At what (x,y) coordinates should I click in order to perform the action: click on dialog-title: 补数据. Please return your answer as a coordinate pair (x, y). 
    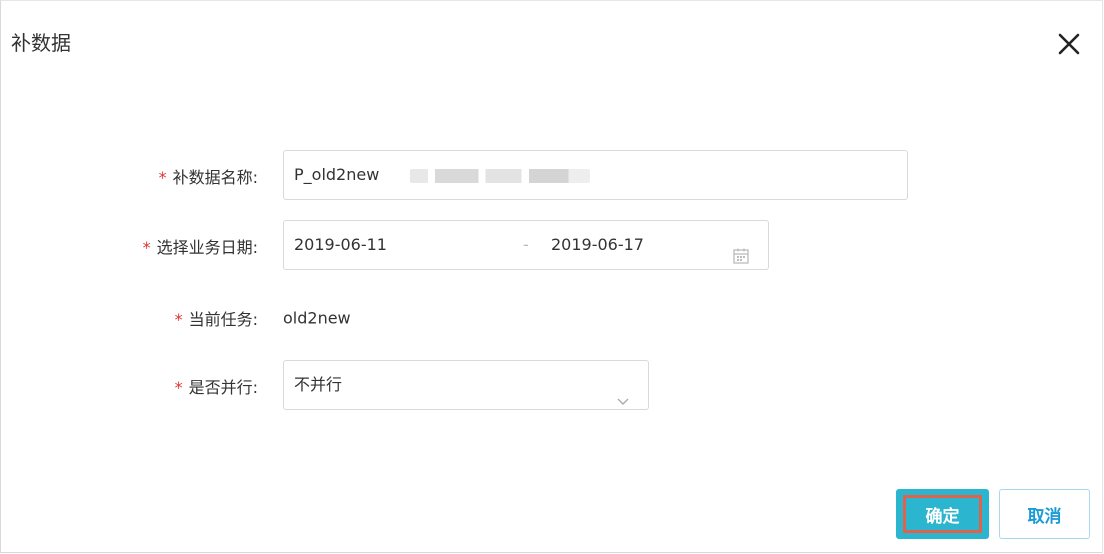
    Looking at the image, I should click on (41, 43).